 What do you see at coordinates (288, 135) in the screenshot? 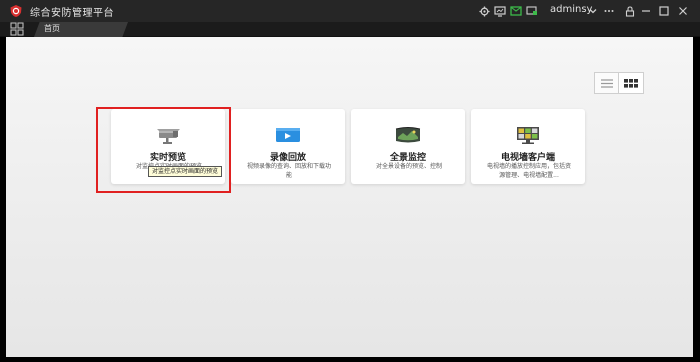
I see `playback-icon` at bounding box center [288, 135].